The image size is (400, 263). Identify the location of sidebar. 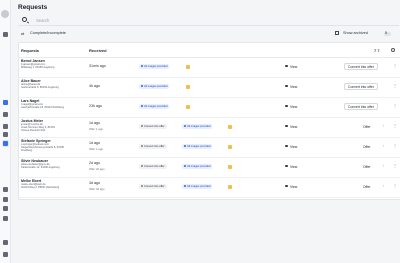
(5, 131).